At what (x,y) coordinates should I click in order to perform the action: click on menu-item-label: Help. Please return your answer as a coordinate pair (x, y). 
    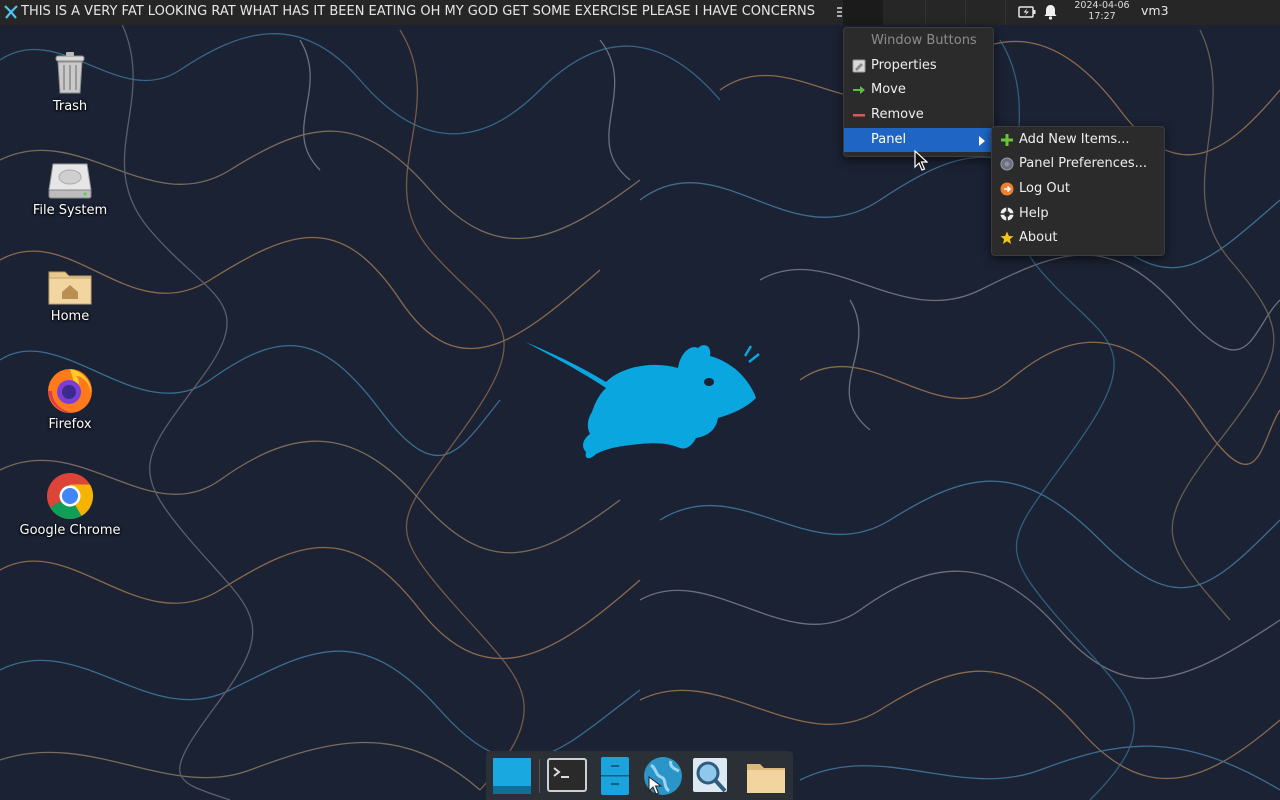
    Looking at the image, I should click on (1034, 213).